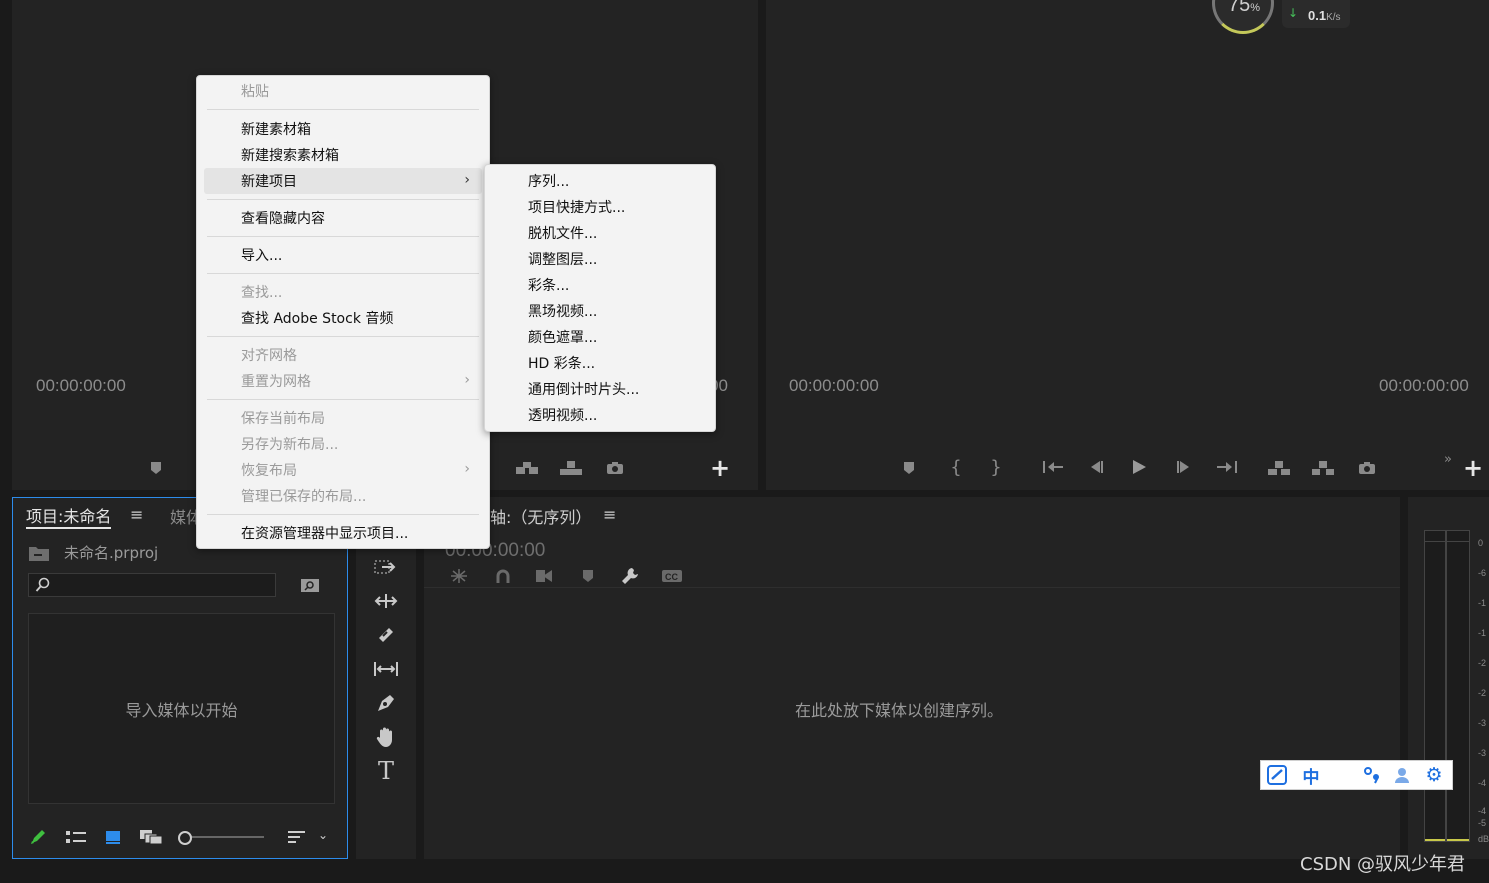 The height and width of the screenshot is (883, 1489). Describe the element at coordinates (181, 710) in the screenshot. I see `project-empty-text: 导入媒体以开始` at that location.